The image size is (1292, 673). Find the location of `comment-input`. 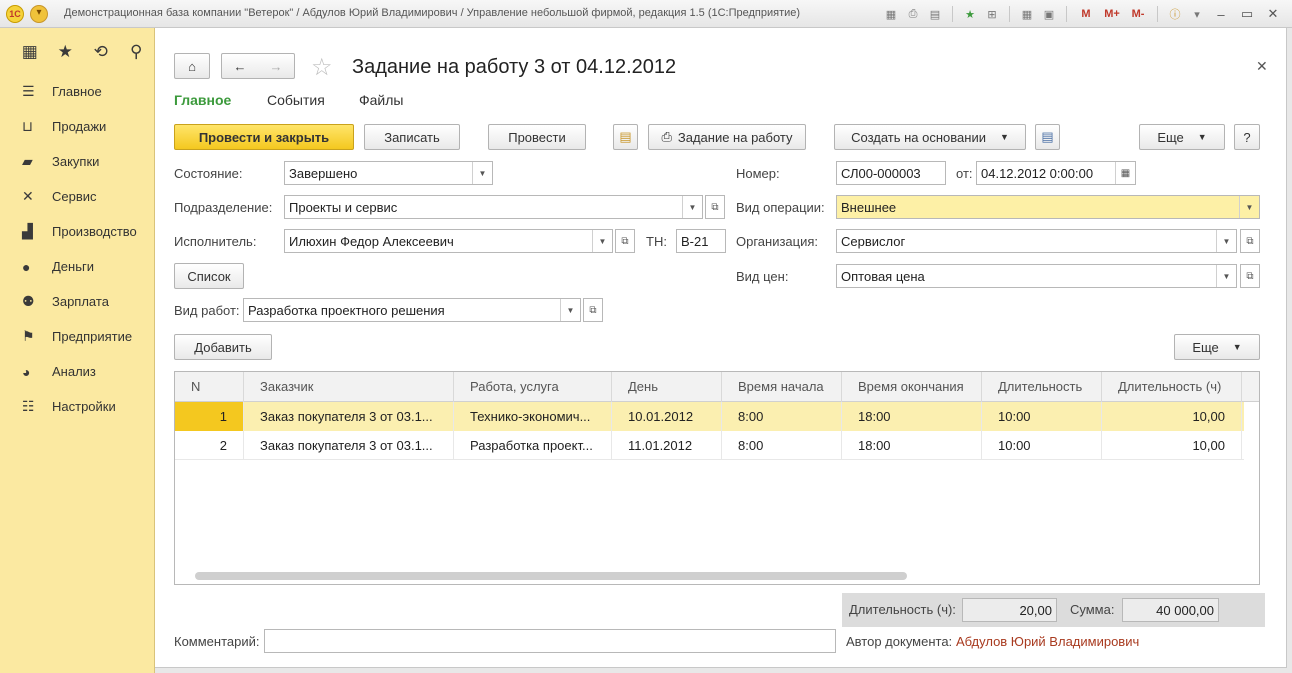

comment-input is located at coordinates (550, 641).